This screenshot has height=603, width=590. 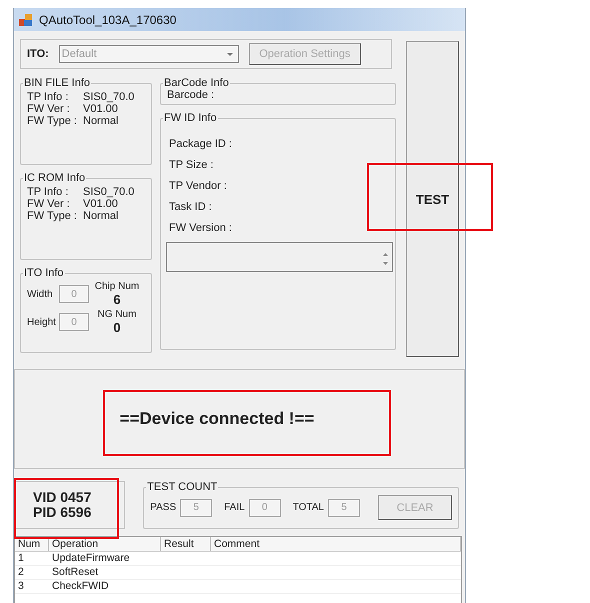 I want to click on field-label: TP Vendor :, so click(x=198, y=186).